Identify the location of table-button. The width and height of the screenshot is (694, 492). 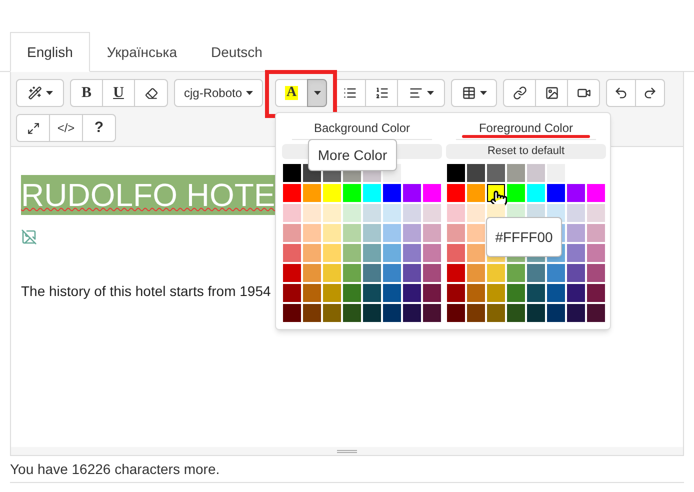
(474, 93).